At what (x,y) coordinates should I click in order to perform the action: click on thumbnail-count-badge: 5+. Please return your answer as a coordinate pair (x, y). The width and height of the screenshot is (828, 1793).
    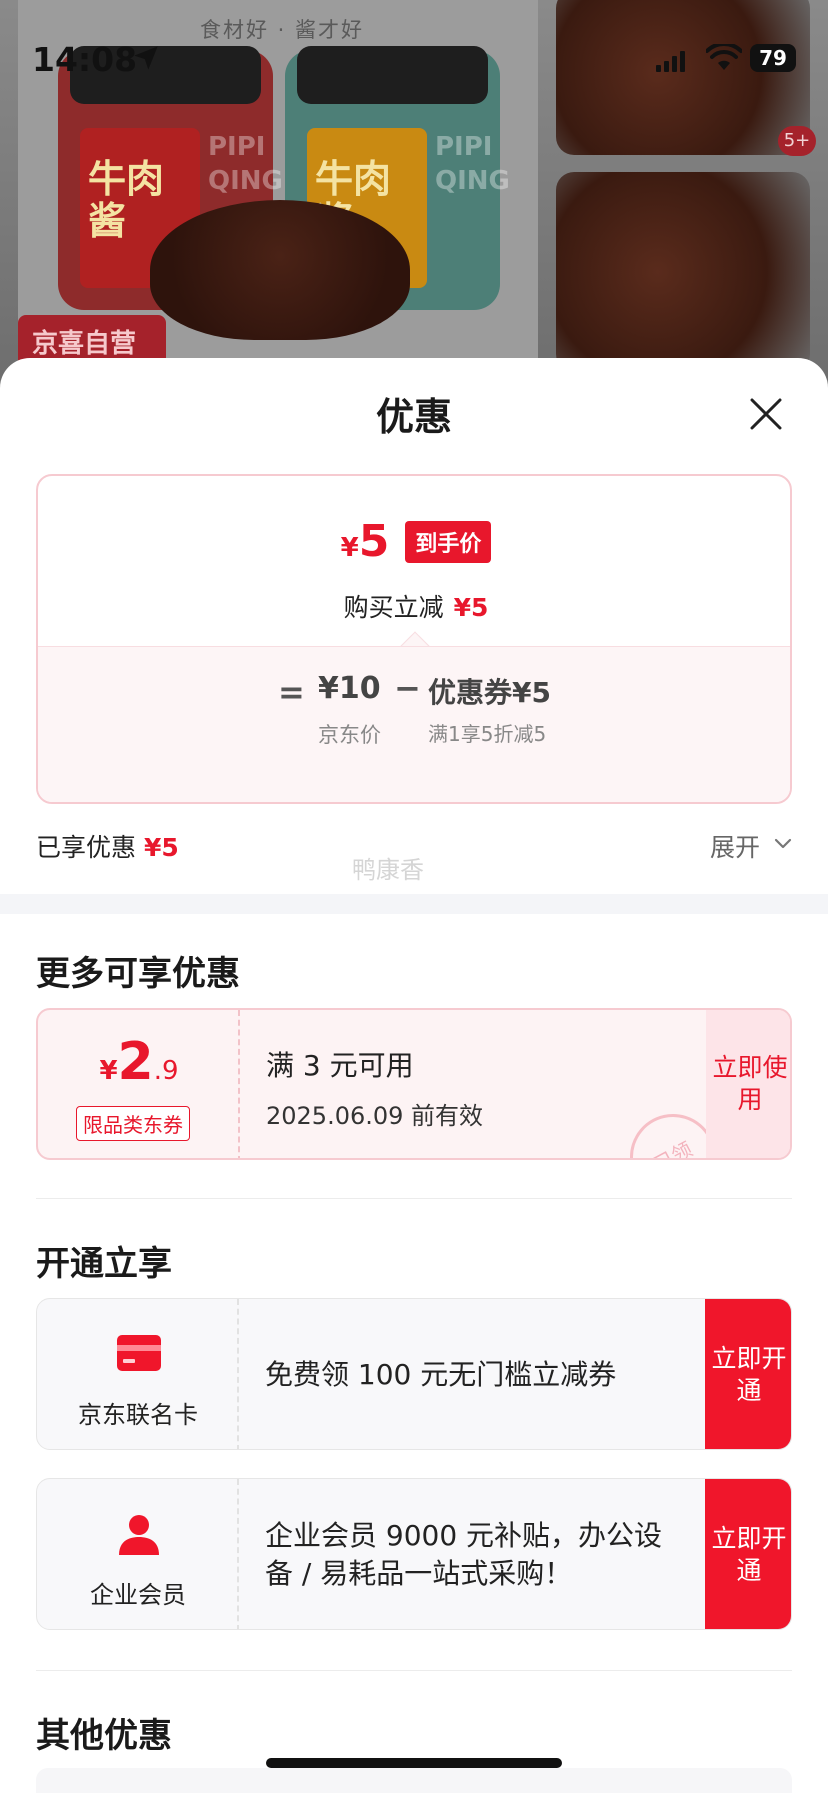
    Looking at the image, I should click on (797, 141).